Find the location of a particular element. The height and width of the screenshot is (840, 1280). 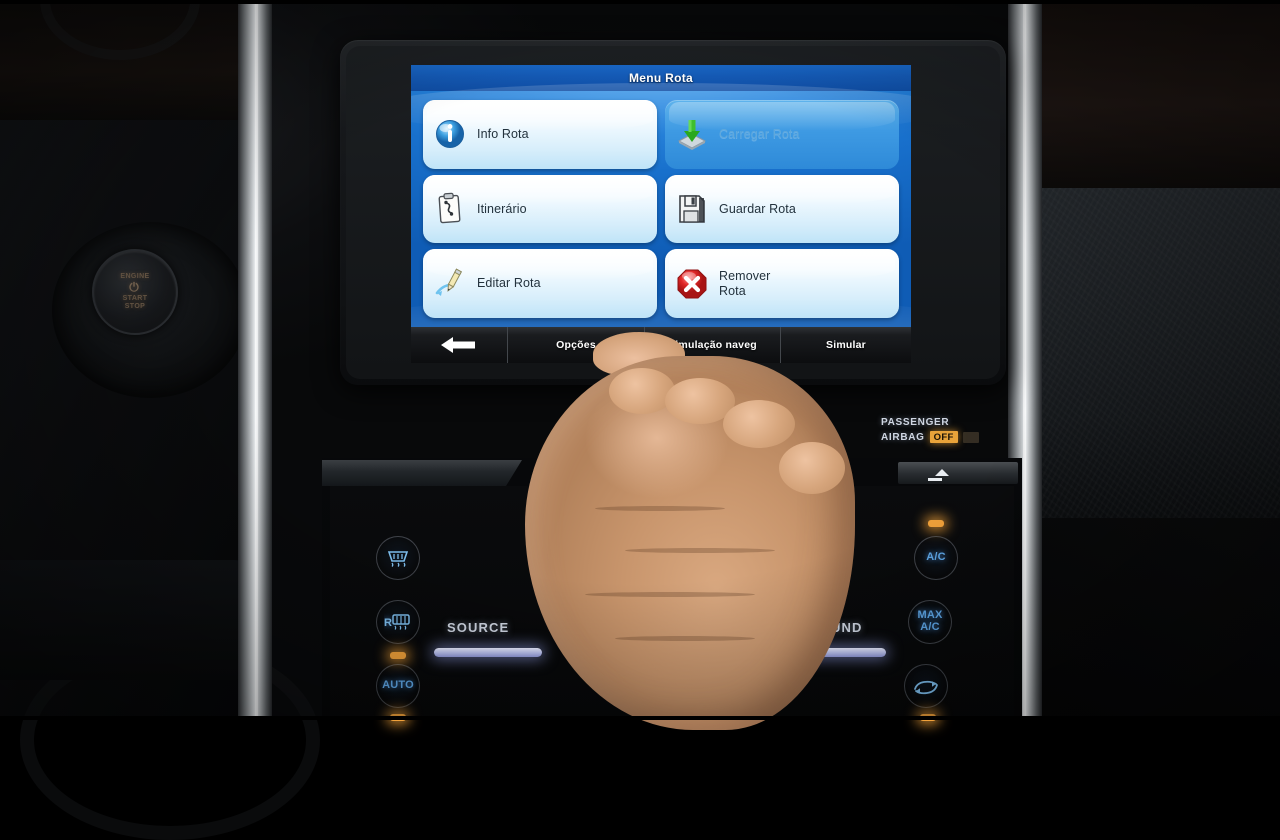

nav-button-editar-rota: Editar Rota is located at coordinates (540, 283).